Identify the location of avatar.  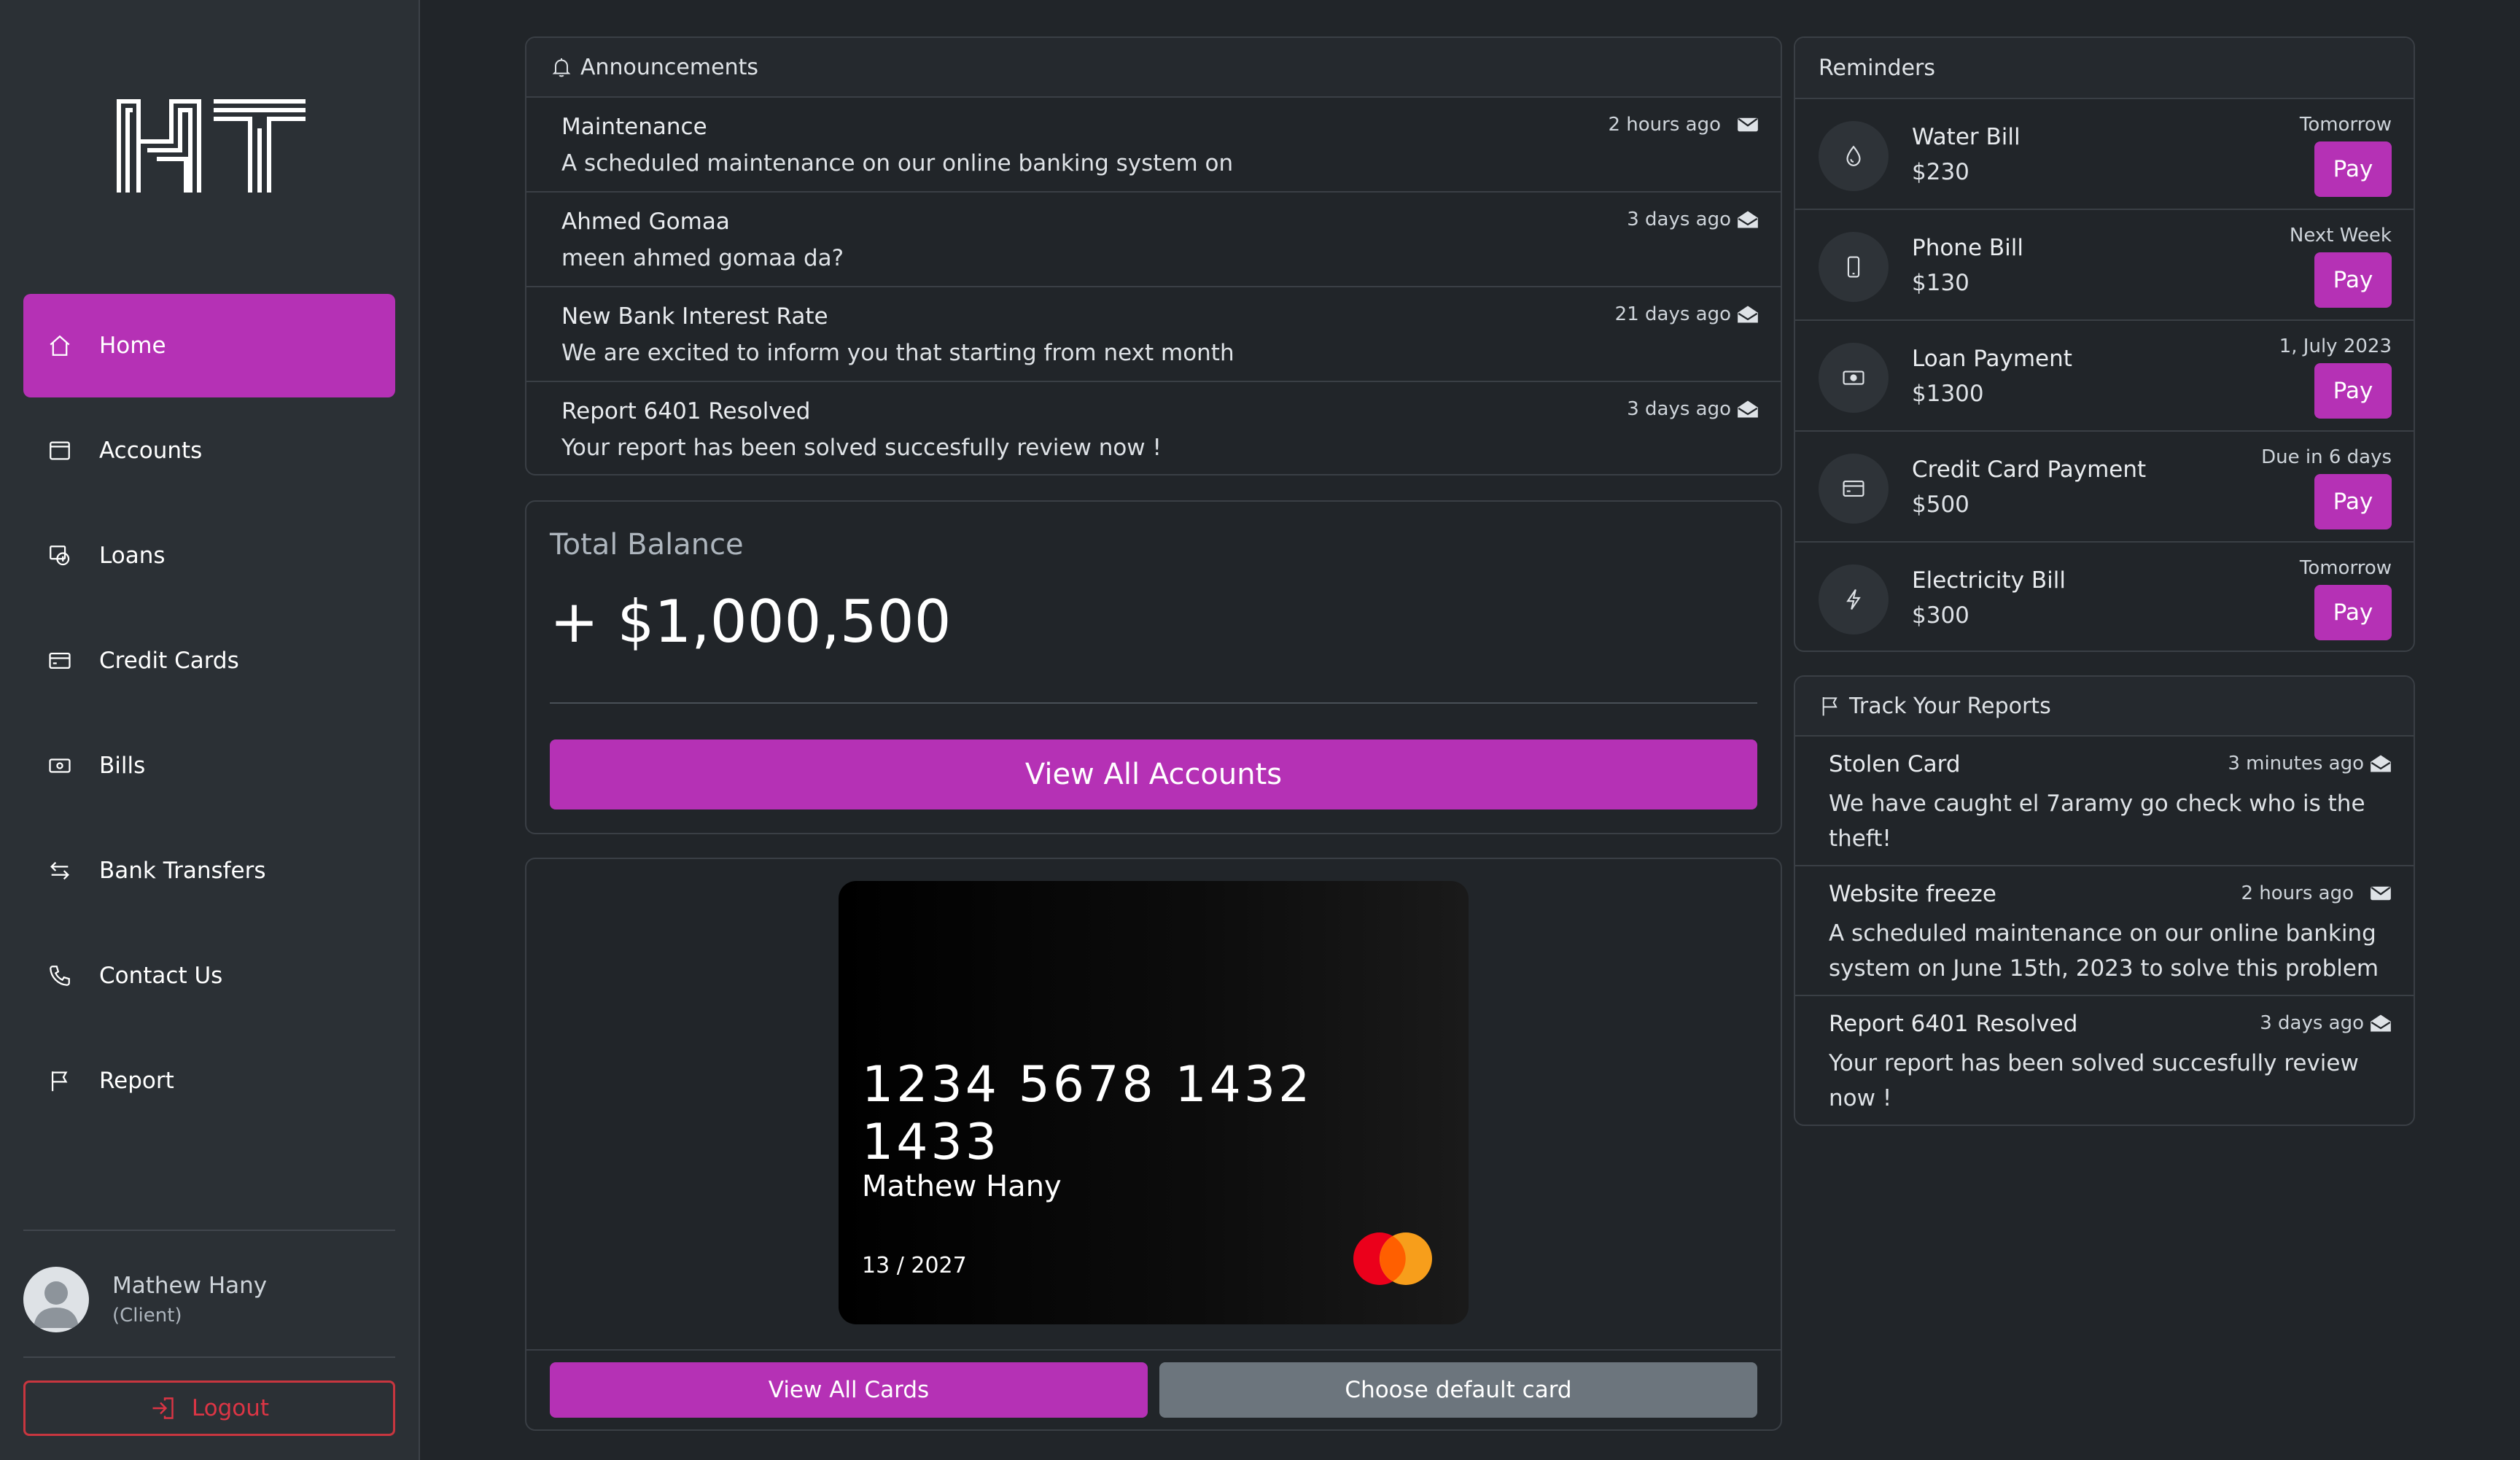
(56, 1299).